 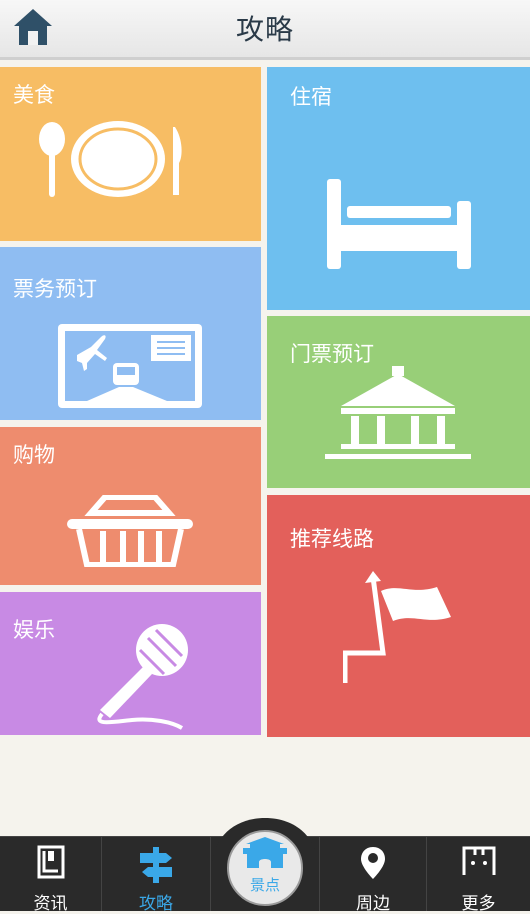 What do you see at coordinates (34, 630) in the screenshot?
I see `tile-entertainment-label: 娱乐` at bounding box center [34, 630].